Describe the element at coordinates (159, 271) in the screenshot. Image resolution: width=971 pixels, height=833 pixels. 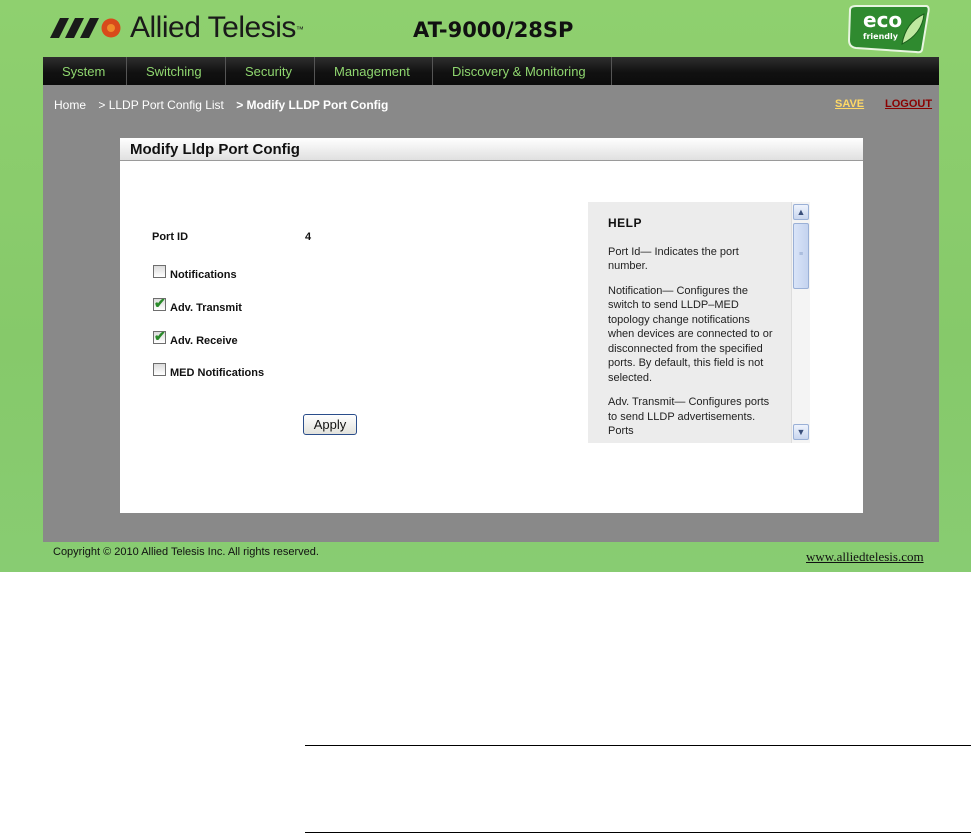
I see `notifications-checkbox` at that location.